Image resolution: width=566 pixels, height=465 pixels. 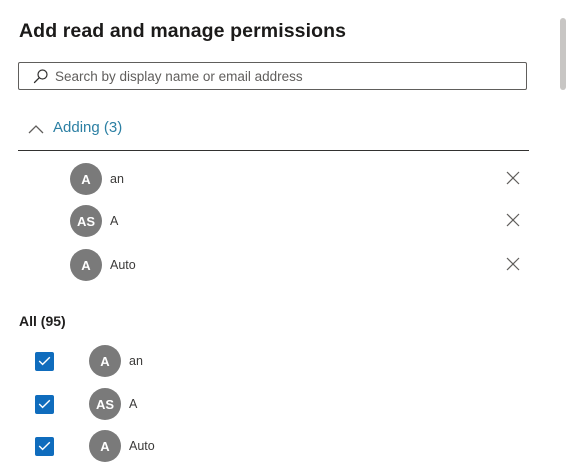 What do you see at coordinates (183, 31) in the screenshot?
I see `page-title: Add read and manage permissions` at bounding box center [183, 31].